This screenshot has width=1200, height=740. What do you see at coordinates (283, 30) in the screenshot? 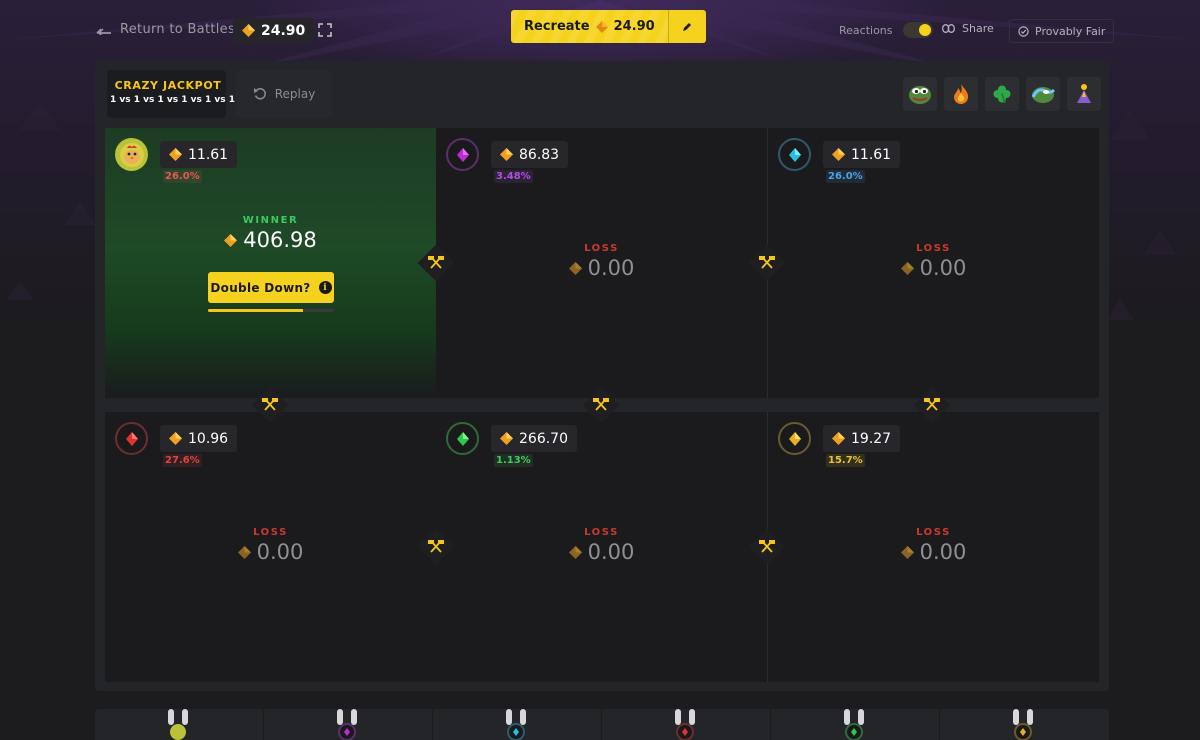
I see `battle-cost-value: 24.90` at bounding box center [283, 30].